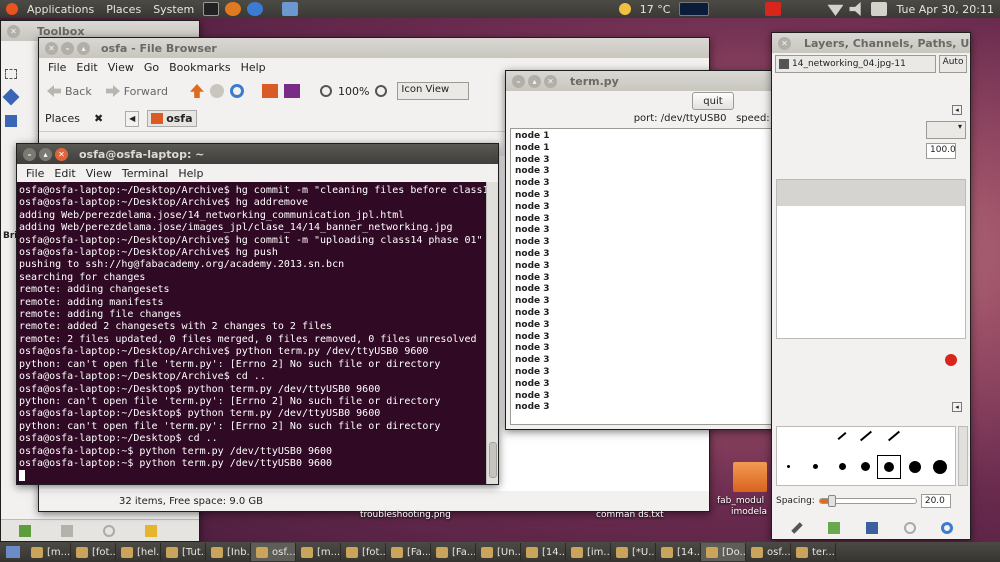 This screenshot has width=1000, height=562. I want to click on clock: Tue Apr 30, 20:11, so click(945, 9).